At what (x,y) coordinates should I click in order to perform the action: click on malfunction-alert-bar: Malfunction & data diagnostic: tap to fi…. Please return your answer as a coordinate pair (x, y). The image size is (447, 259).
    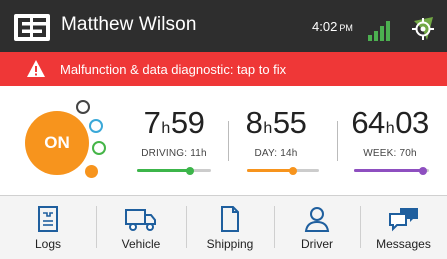
    Looking at the image, I should click on (223, 69).